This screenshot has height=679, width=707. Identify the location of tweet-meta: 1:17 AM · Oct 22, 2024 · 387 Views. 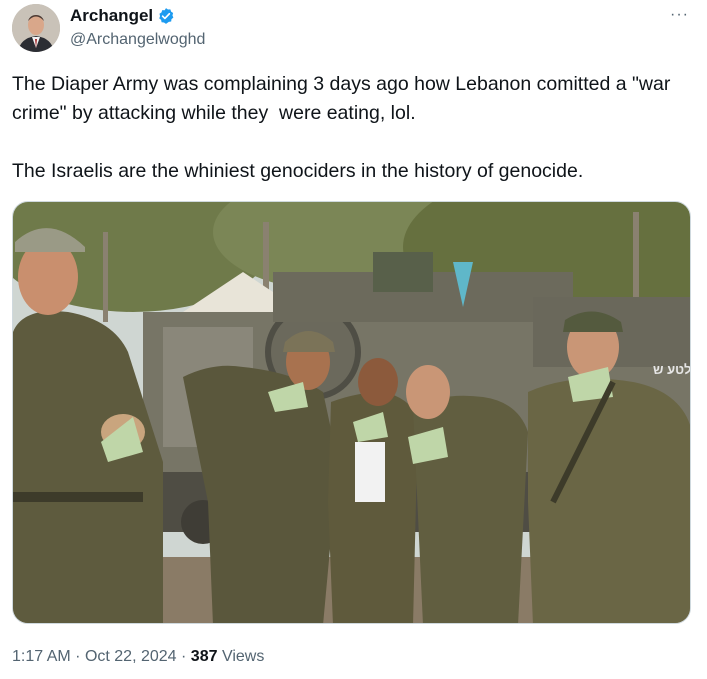
(138, 657).